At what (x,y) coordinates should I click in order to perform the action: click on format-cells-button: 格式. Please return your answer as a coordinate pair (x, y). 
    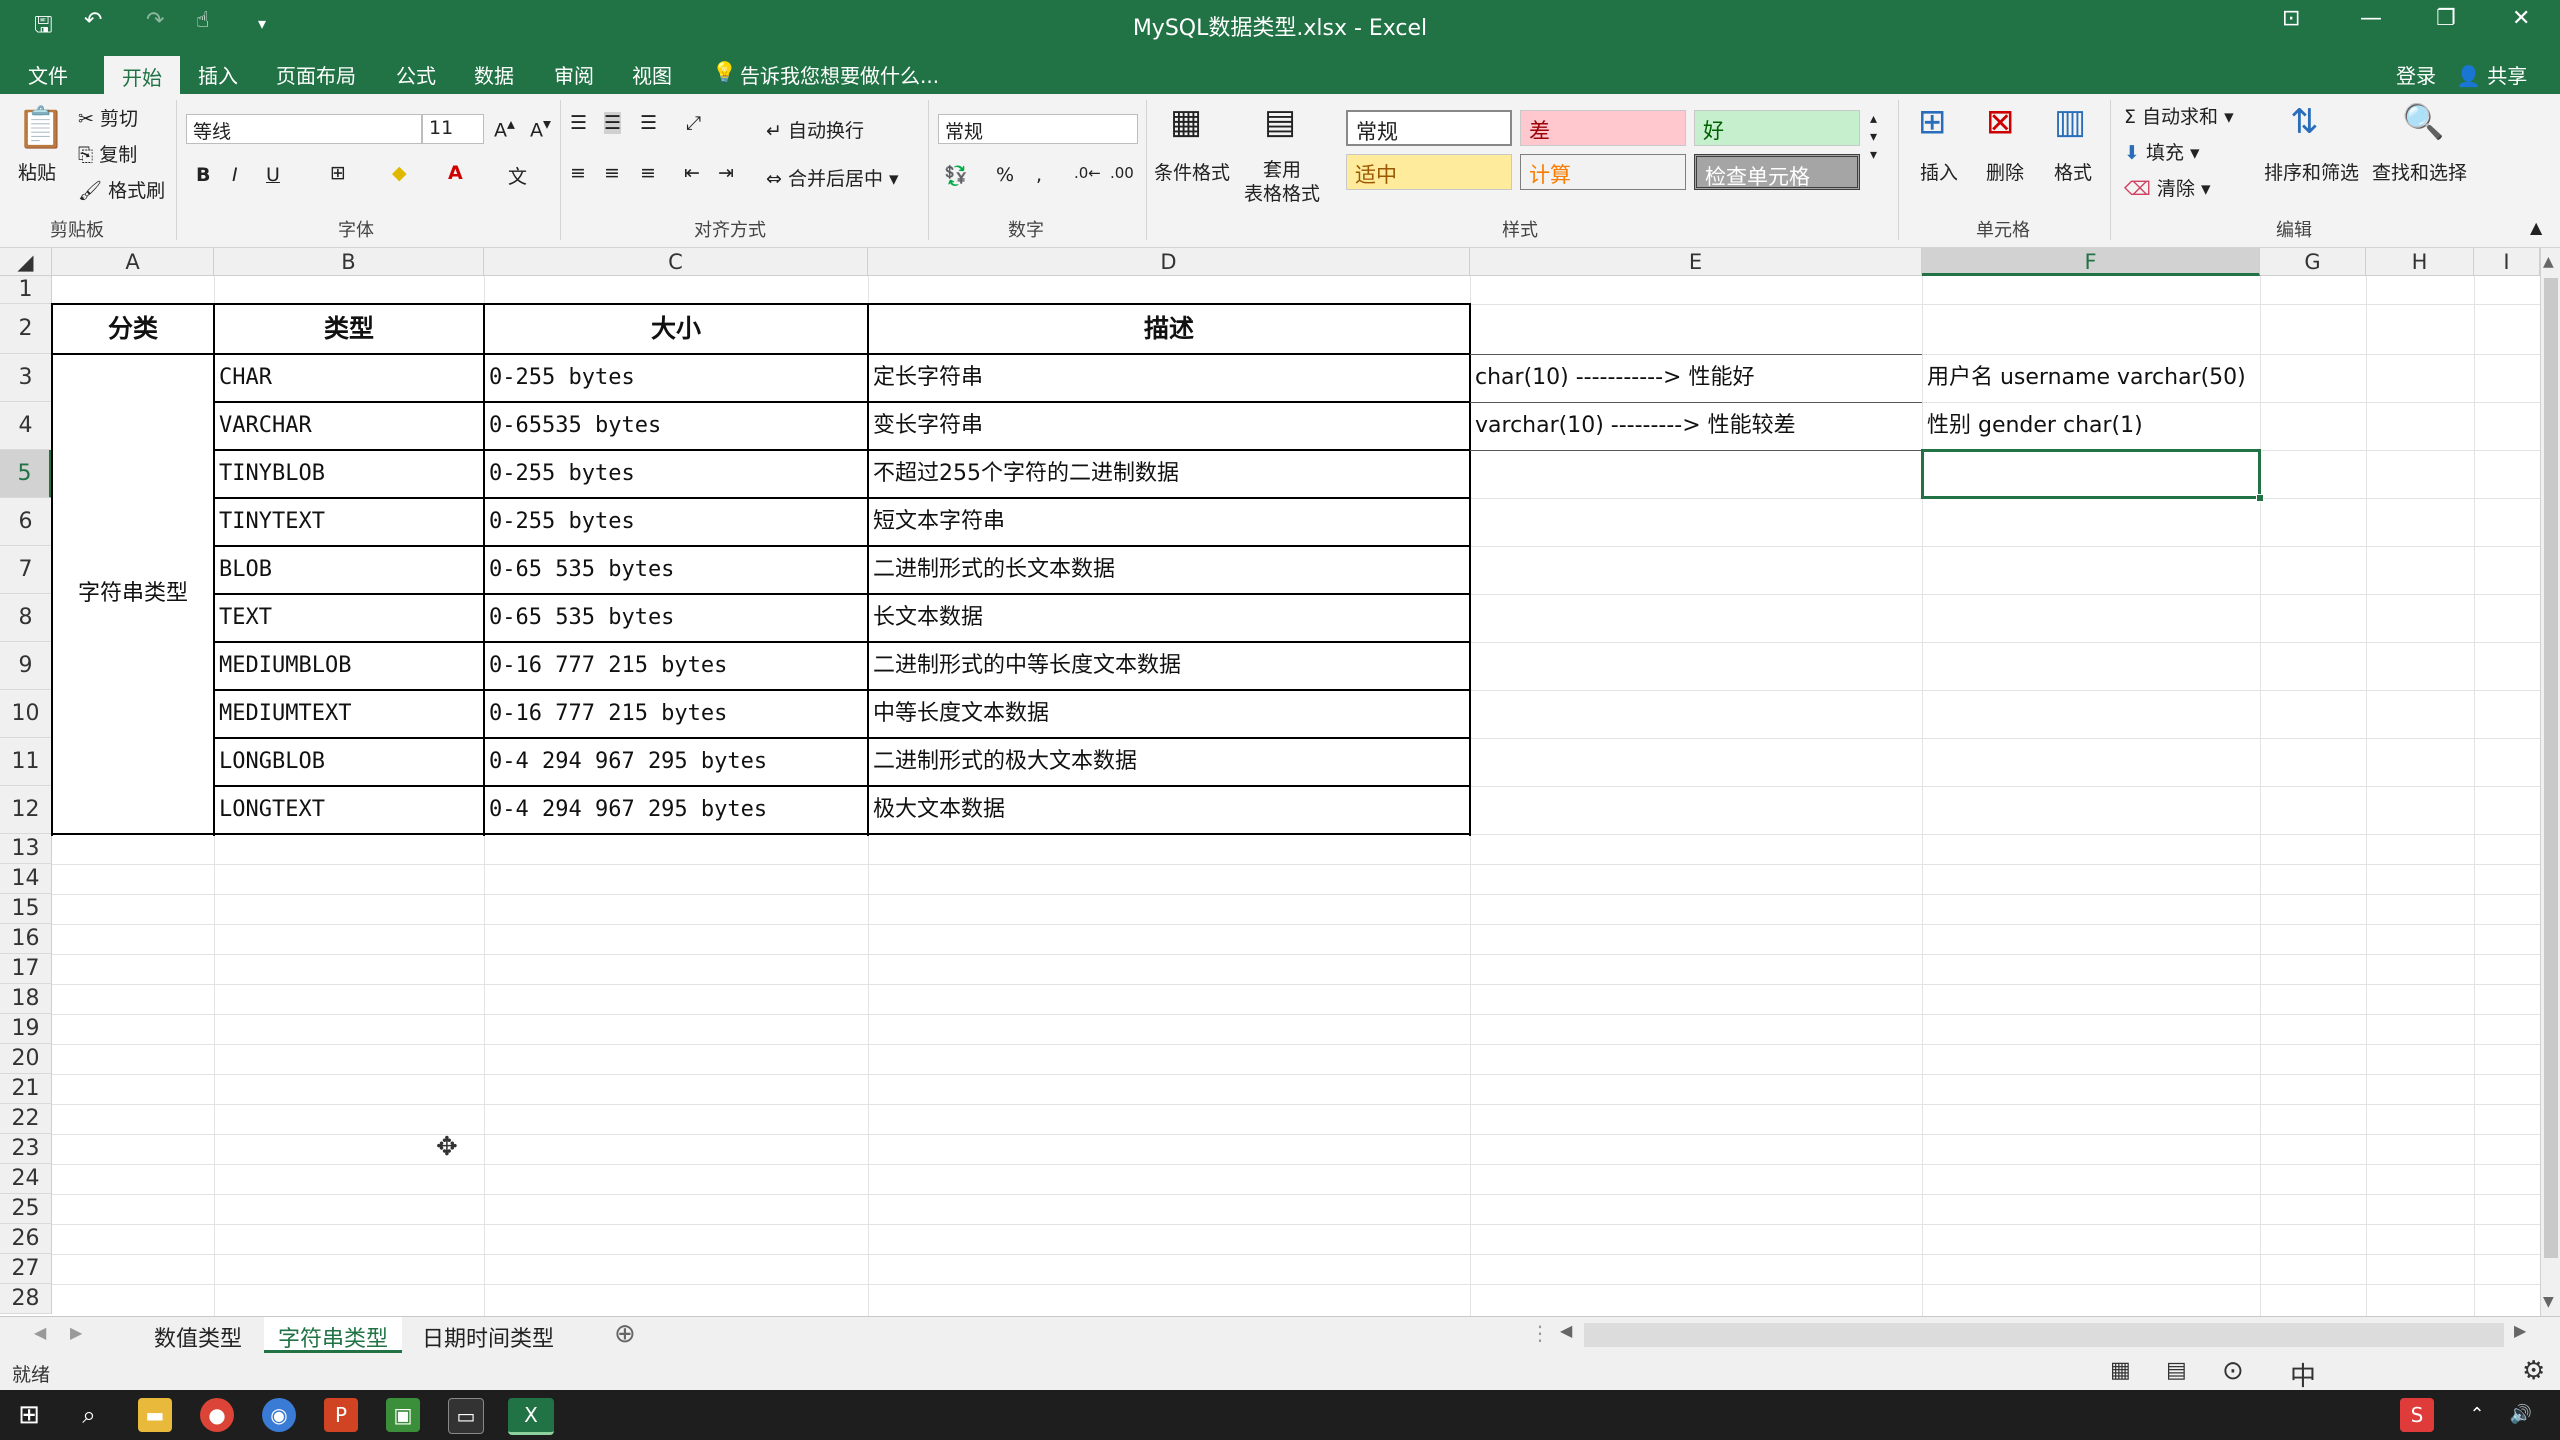
    Looking at the image, I should click on (2073, 171).